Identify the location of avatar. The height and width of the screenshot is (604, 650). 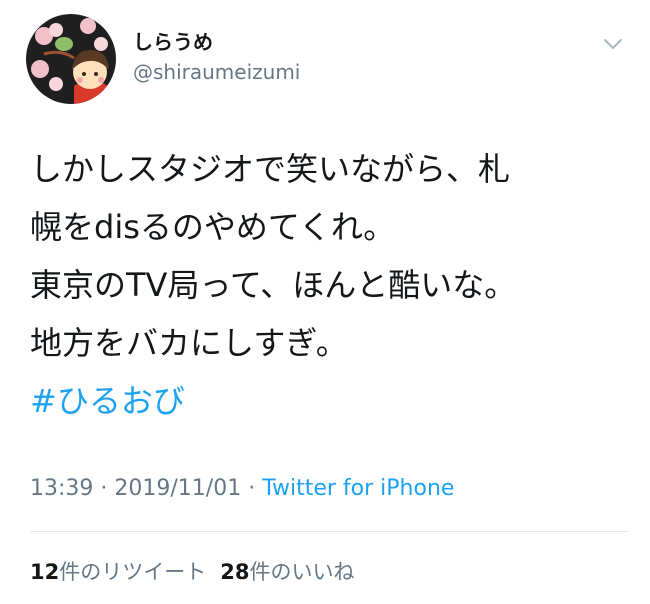
(71, 59).